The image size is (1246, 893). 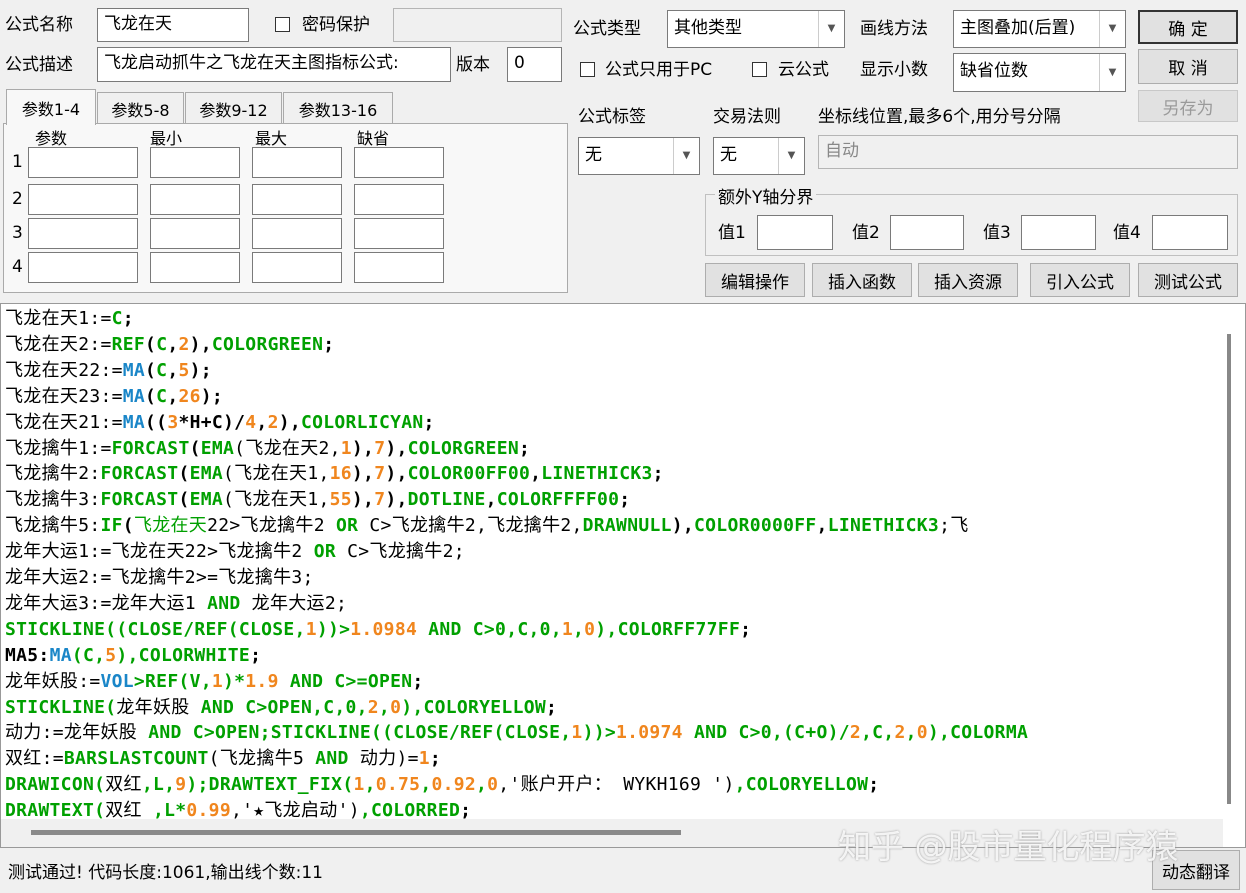 What do you see at coordinates (968, 280) in the screenshot?
I see `insert-resource-button: 插入资源` at bounding box center [968, 280].